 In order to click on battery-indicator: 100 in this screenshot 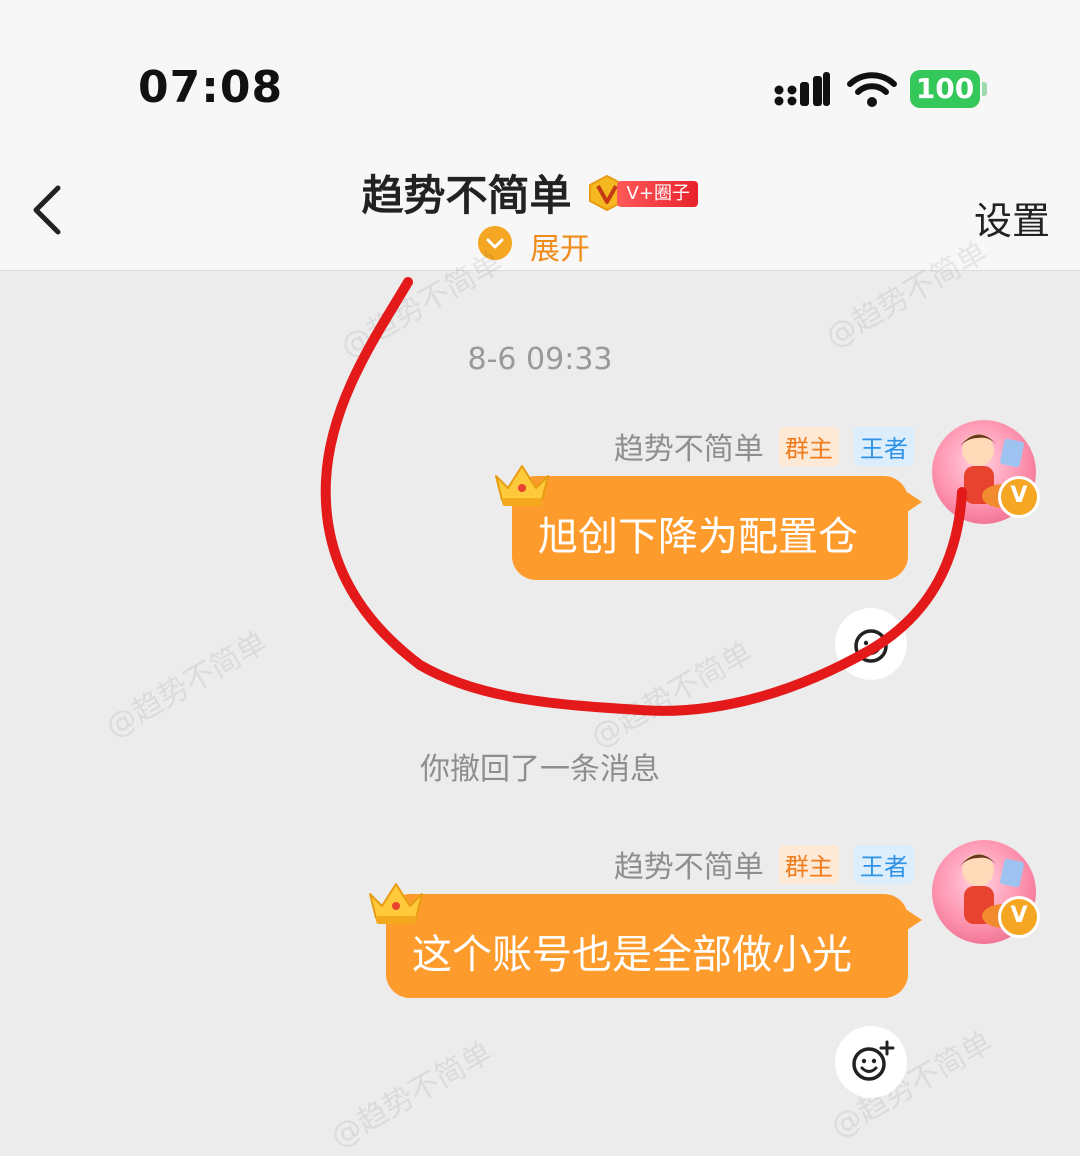, I will do `click(949, 89)`.